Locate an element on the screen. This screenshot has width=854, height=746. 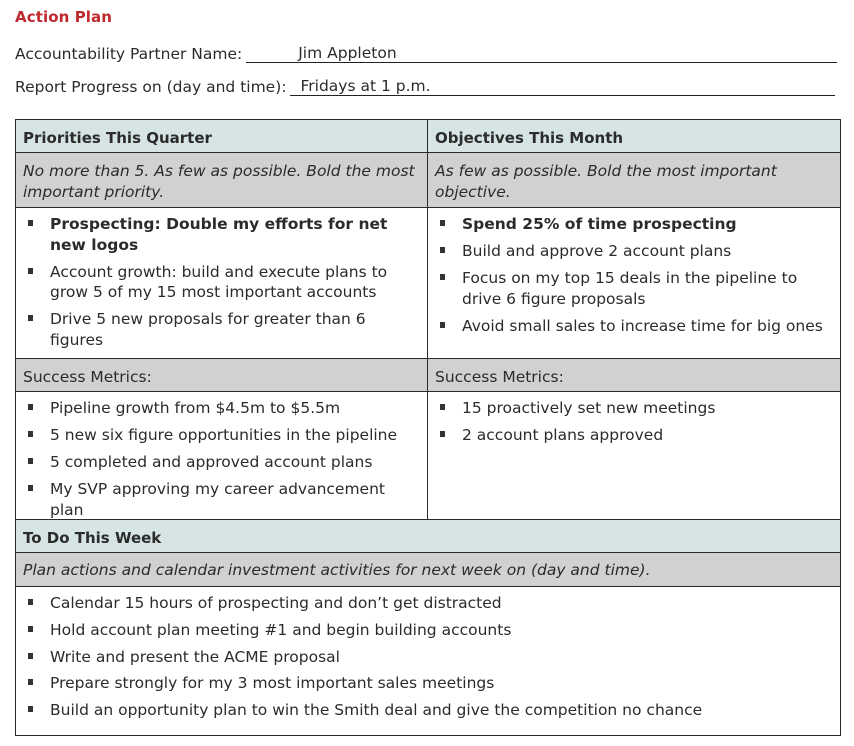
quarter-metric-item: Pipeline growth from $4.5m to $5.5m is located at coordinates (222, 408).